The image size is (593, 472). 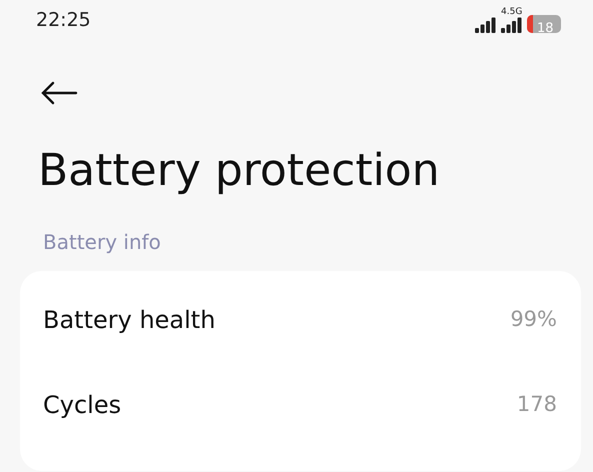 I want to click on section-header: Battery info, so click(x=102, y=242).